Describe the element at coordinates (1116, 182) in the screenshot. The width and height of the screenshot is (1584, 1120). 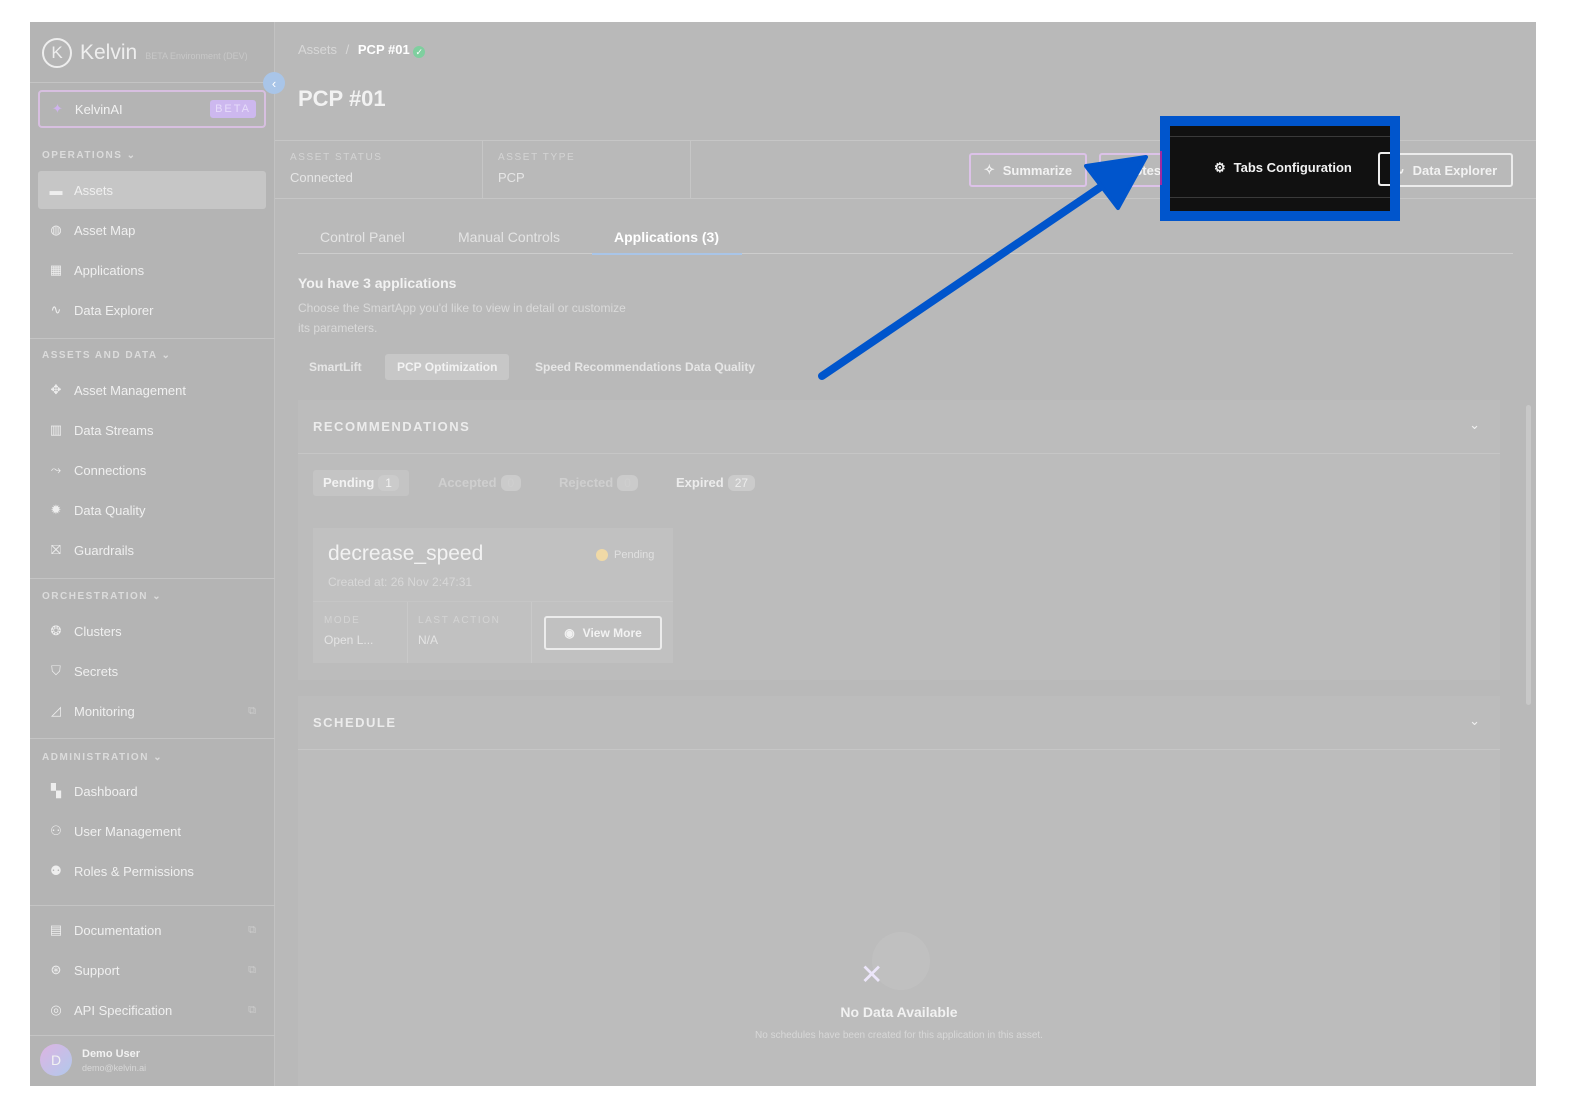
I see `arrow-head` at that location.